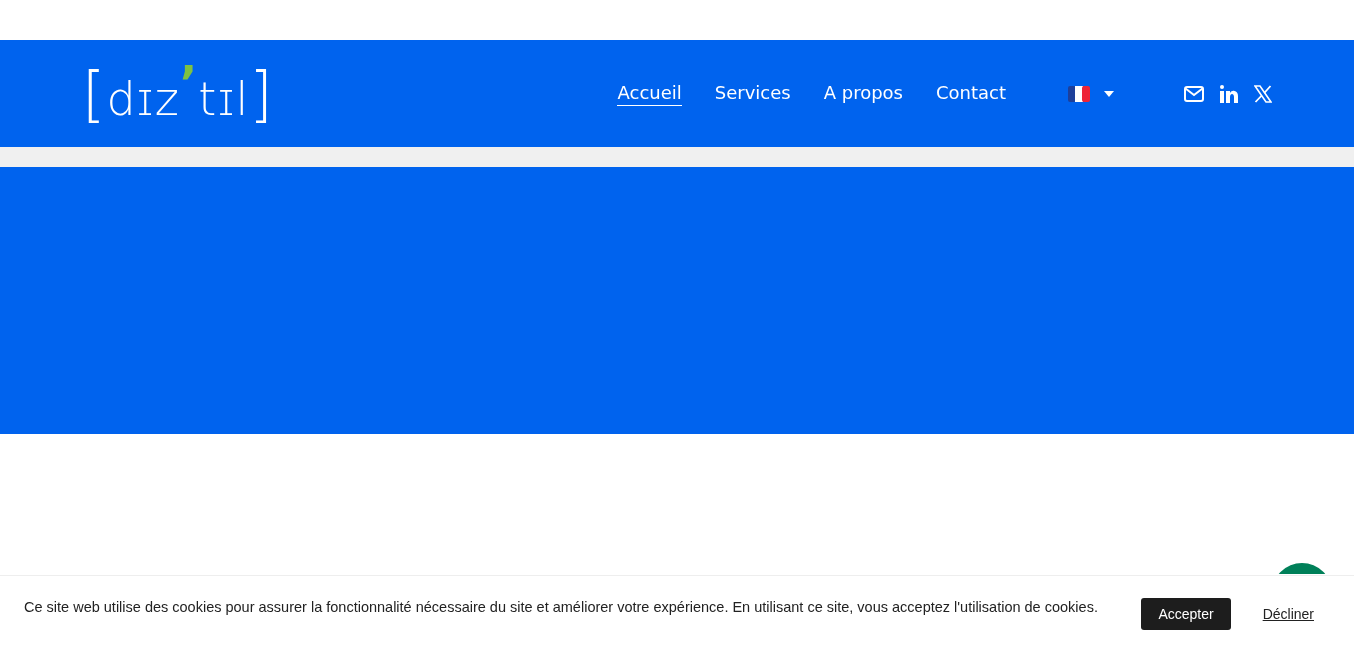  I want to click on flag-icon, so click(1079, 93).